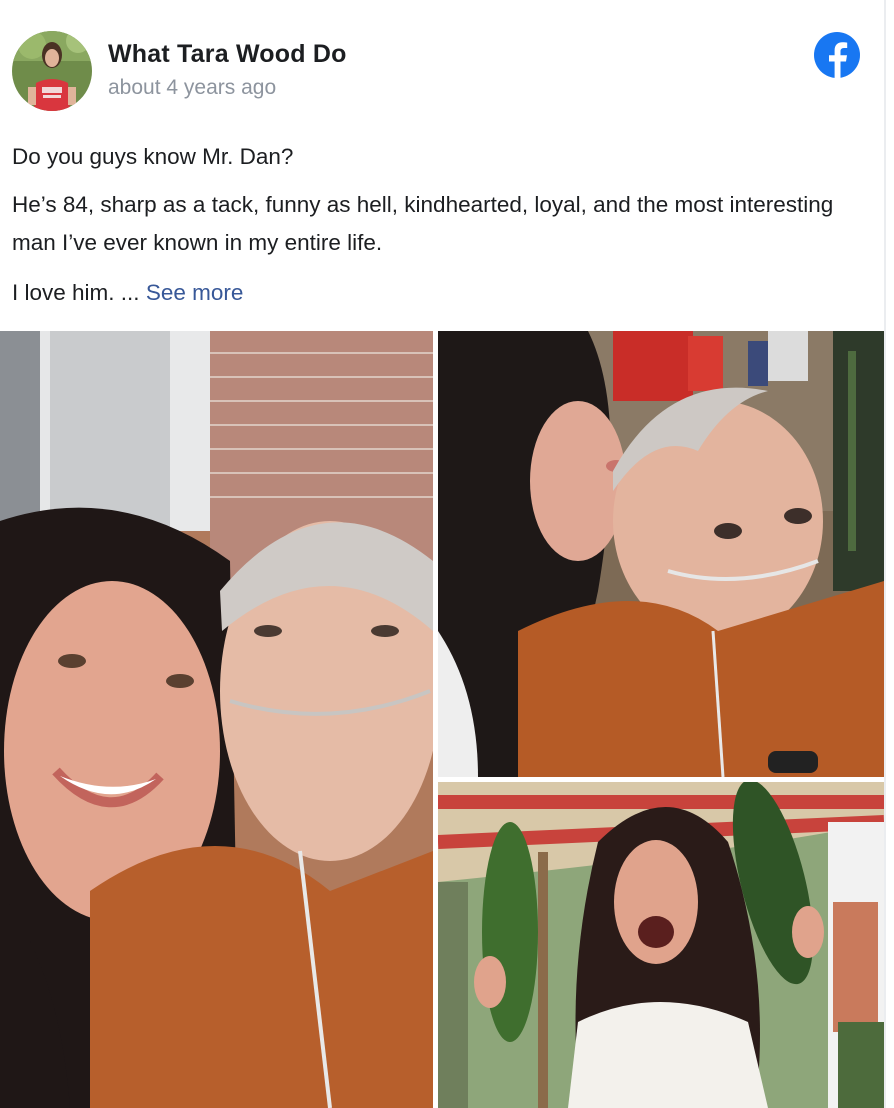  I want to click on author-avatar, so click(52, 71).